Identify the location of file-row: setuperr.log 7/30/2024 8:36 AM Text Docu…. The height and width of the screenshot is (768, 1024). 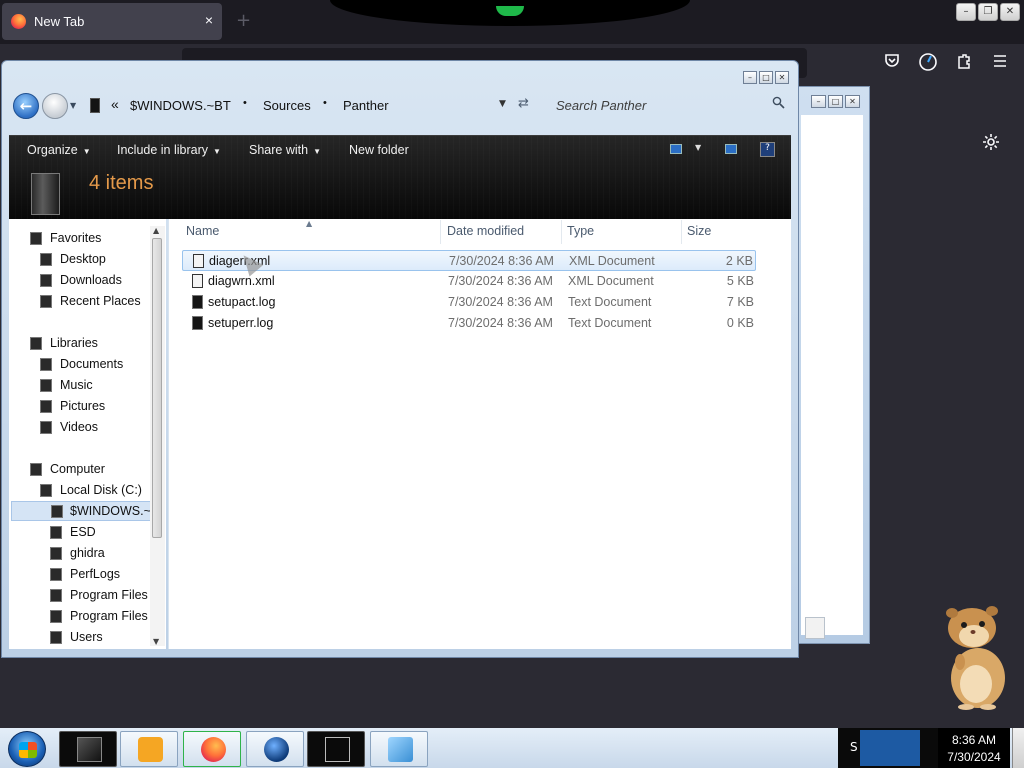
(469, 323).